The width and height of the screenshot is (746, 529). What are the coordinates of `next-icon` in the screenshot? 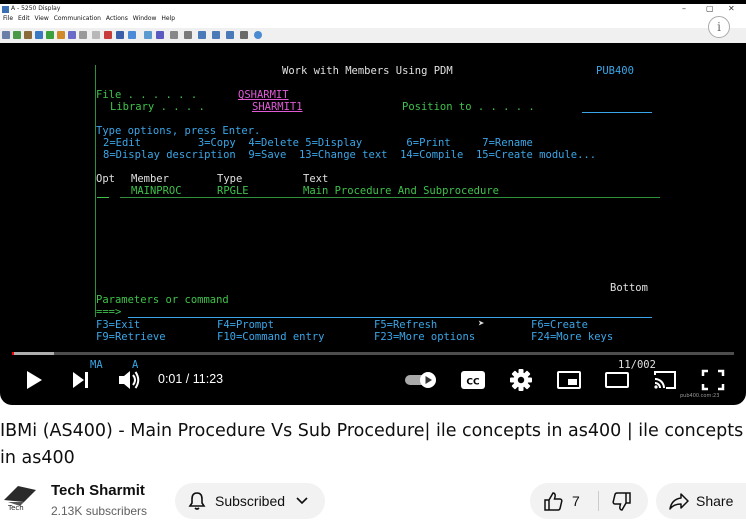 It's located at (80, 380).